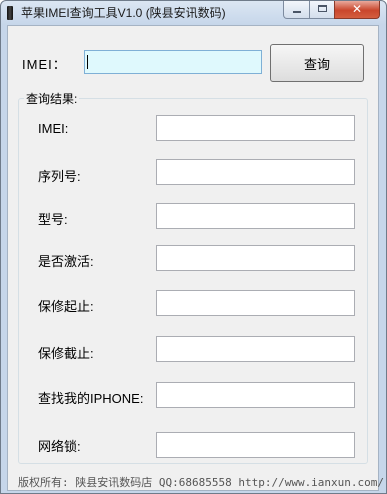 This screenshot has height=494, width=387. I want to click on query-button: 查询, so click(317, 63).